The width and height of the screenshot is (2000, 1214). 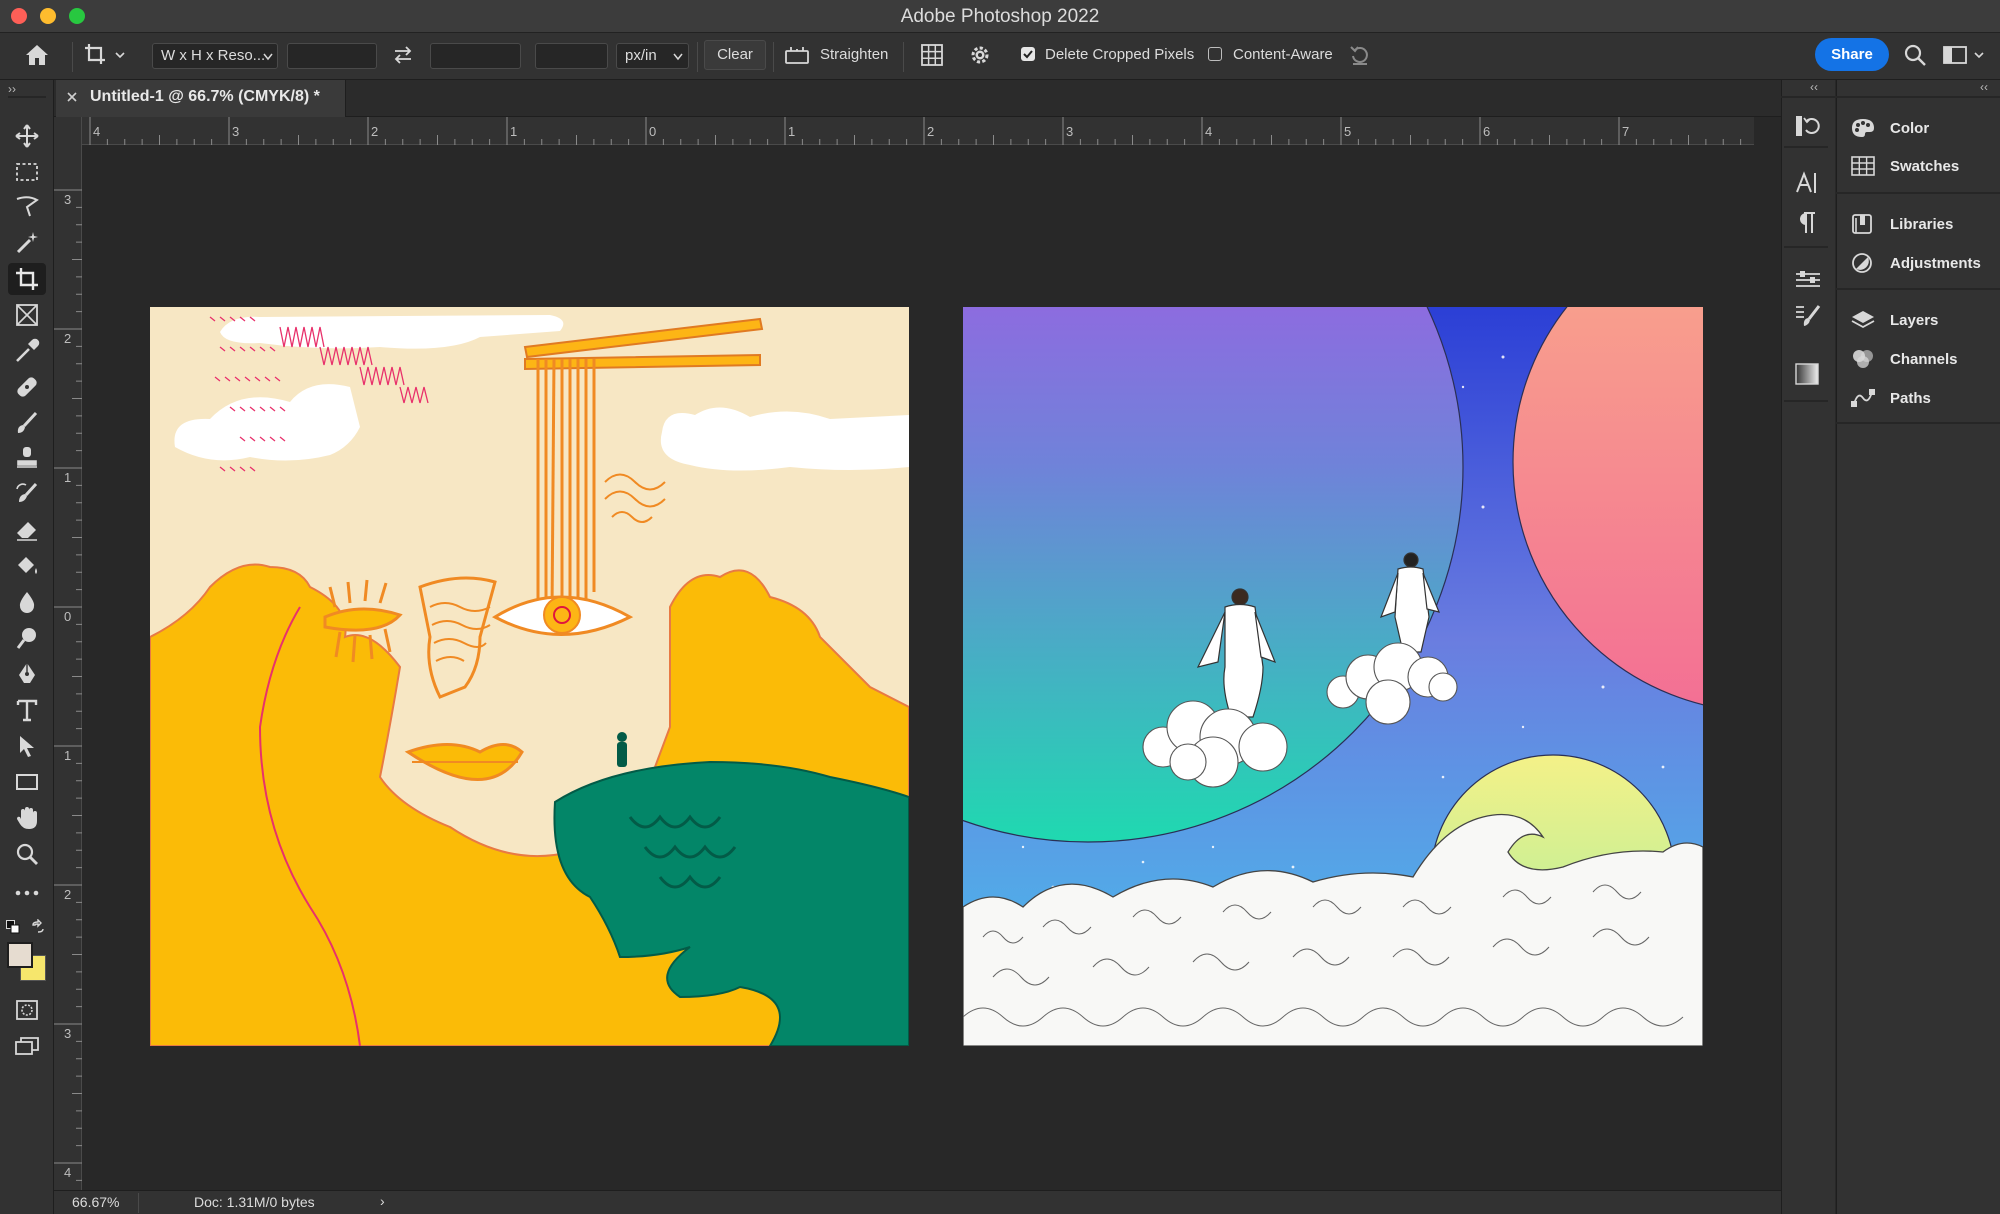 I want to click on straighten-icon, so click(x=797, y=57).